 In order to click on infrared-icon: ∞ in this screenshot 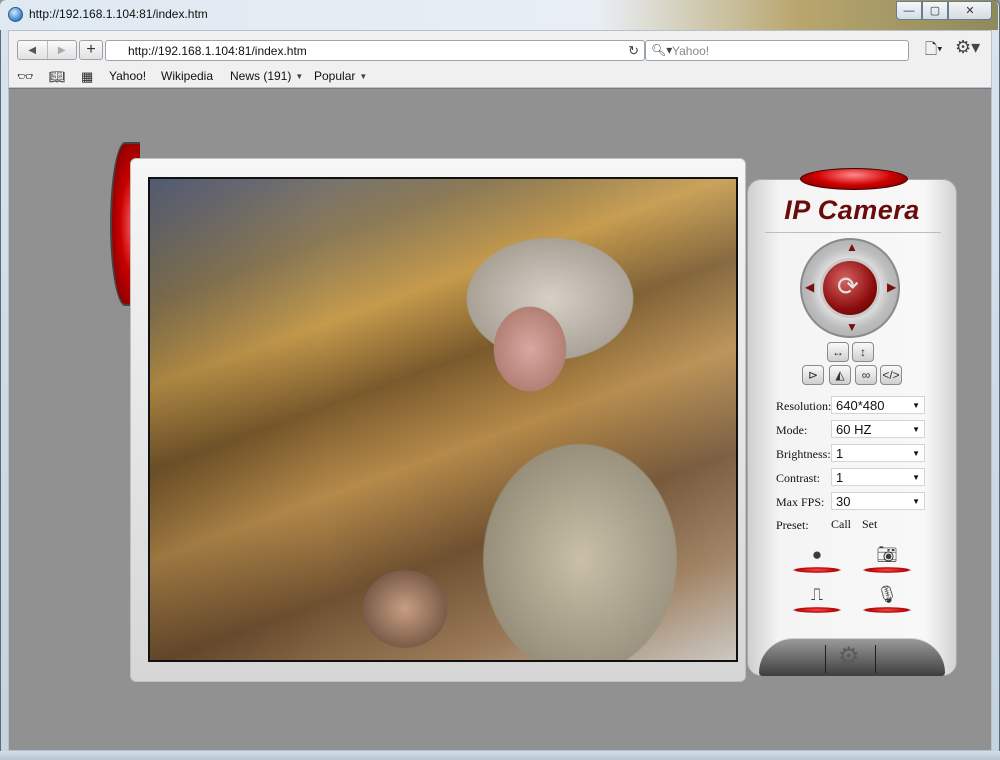, I will do `click(866, 375)`.